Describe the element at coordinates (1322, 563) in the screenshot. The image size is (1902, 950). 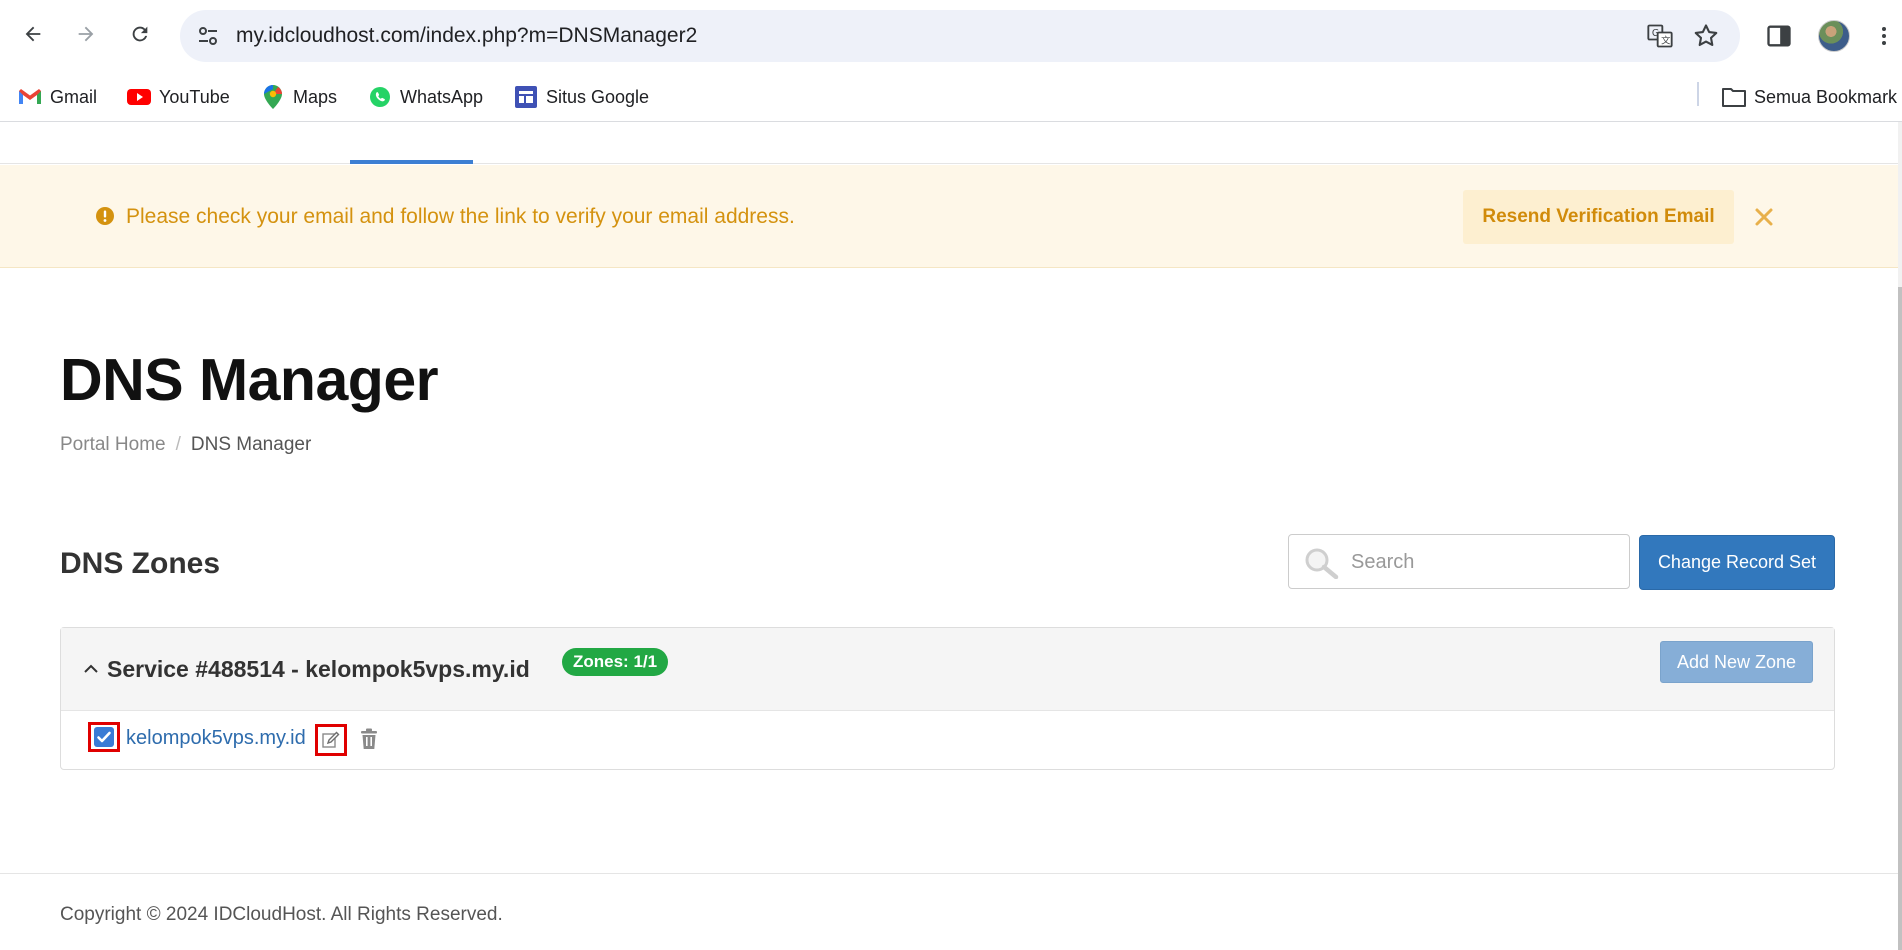
I see `search-icon` at that location.